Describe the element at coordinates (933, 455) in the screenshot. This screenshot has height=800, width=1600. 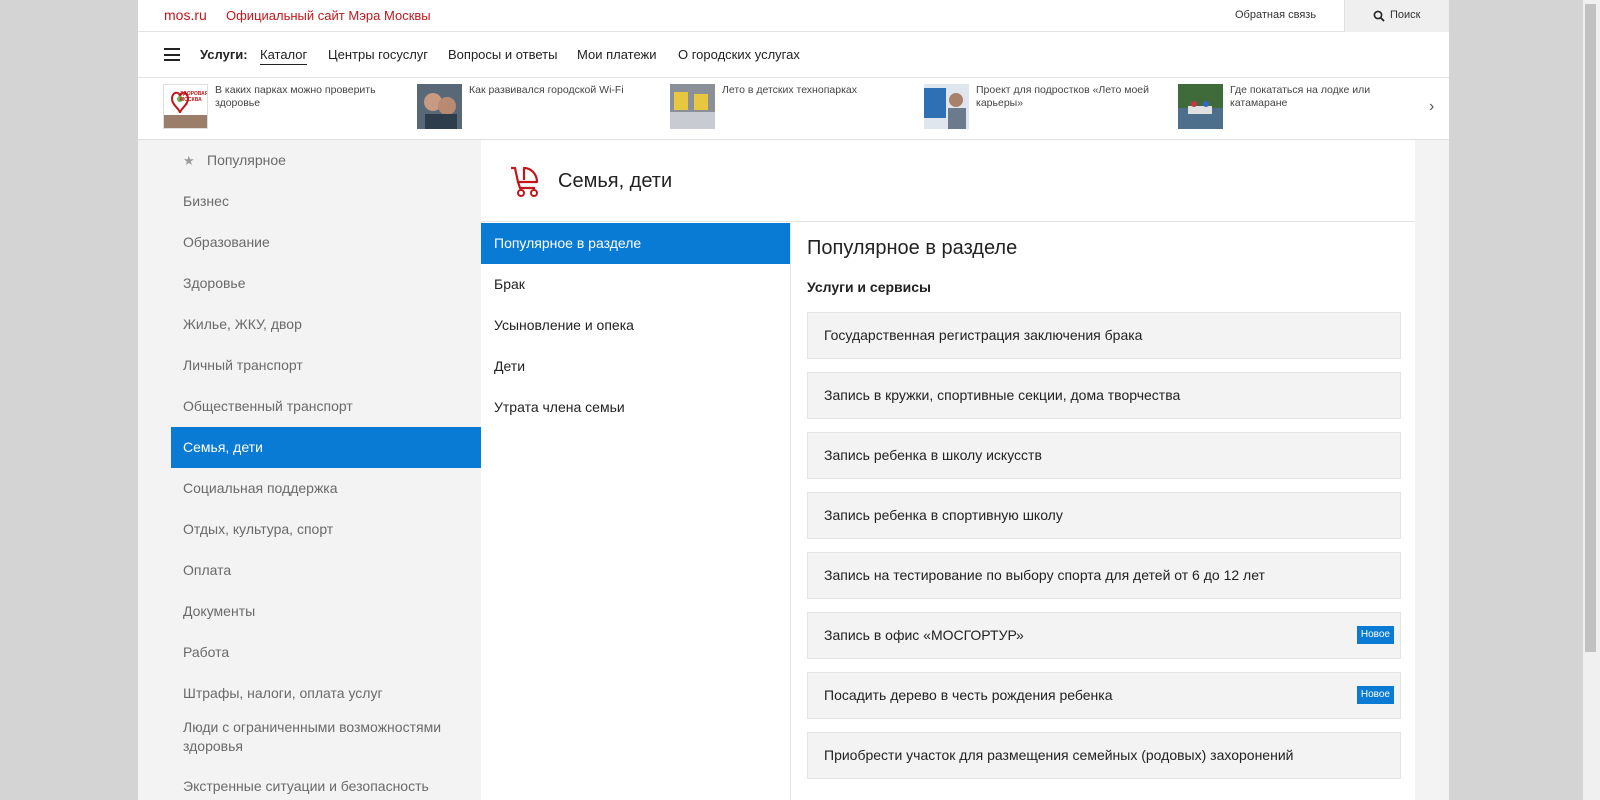
I see `service-label: Запись ребенка в школу искусств` at that location.